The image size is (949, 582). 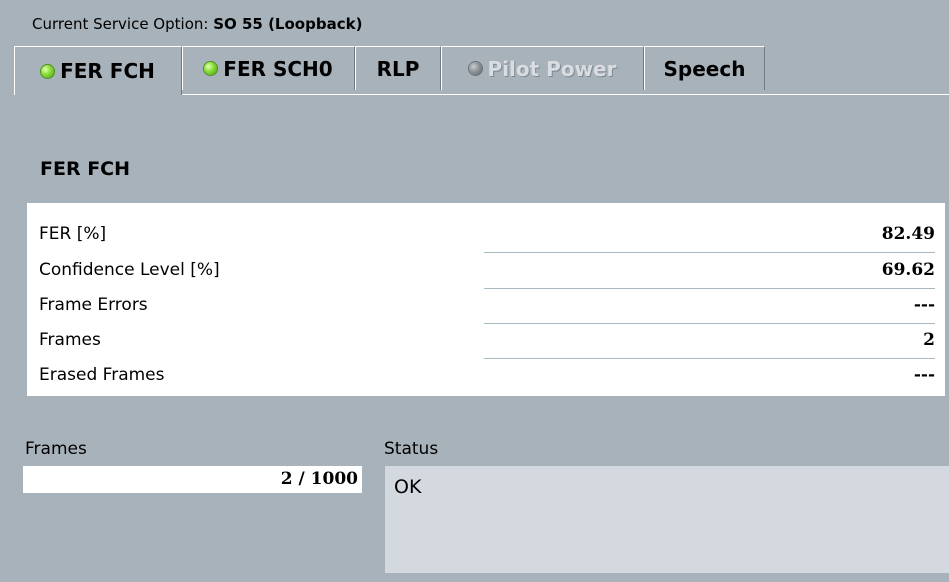 I want to click on status-led-grey-icon, so click(x=475, y=68).